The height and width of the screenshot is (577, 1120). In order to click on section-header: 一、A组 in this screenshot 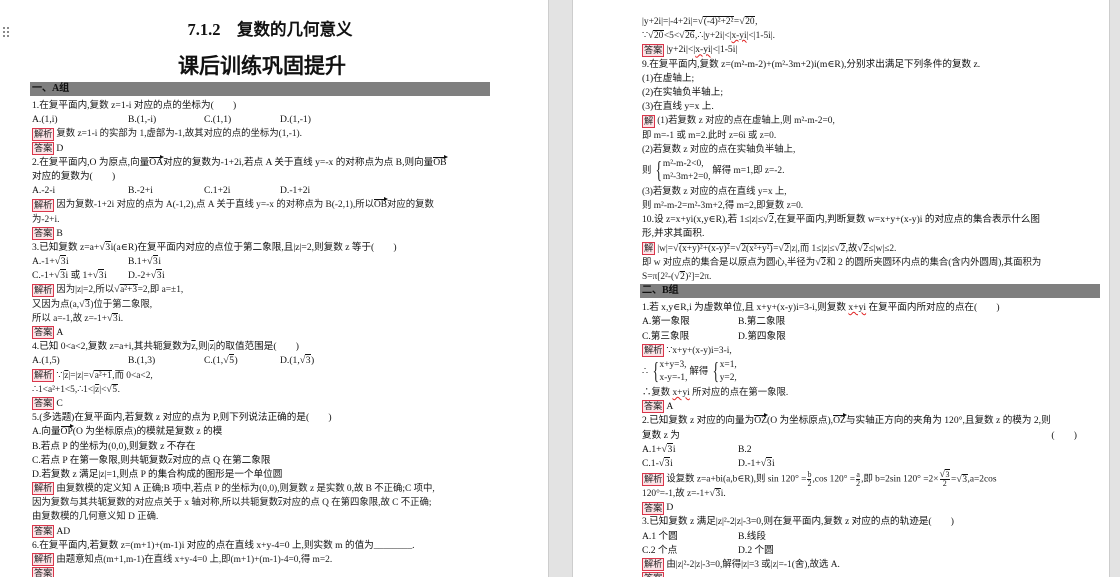, I will do `click(260, 89)`.